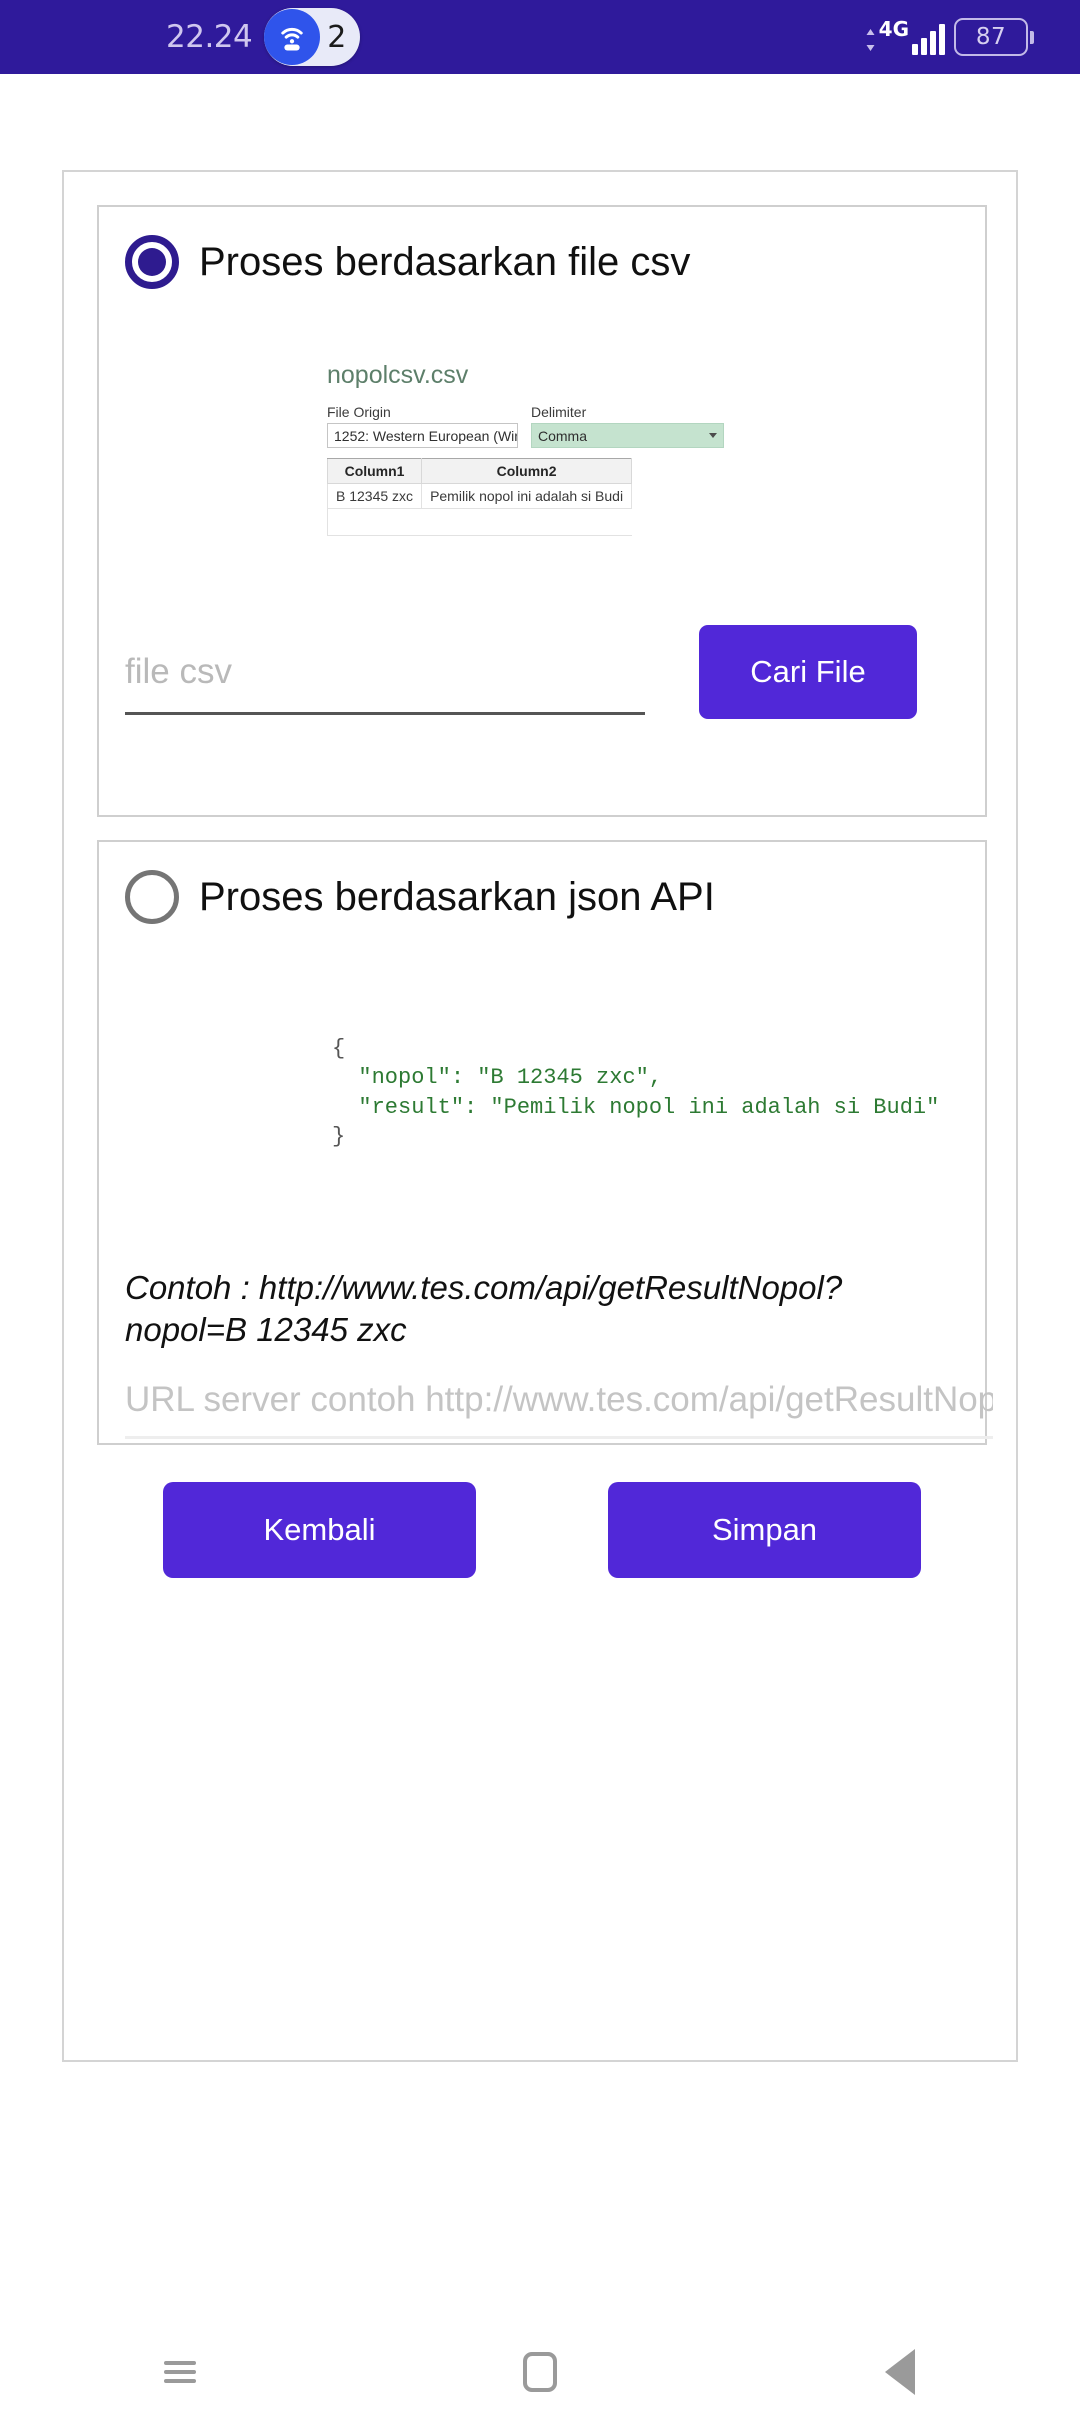 This screenshot has width=1080, height=2412. I want to click on csv-file-origin-value: 1252: Western European (Windows), so click(425, 435).